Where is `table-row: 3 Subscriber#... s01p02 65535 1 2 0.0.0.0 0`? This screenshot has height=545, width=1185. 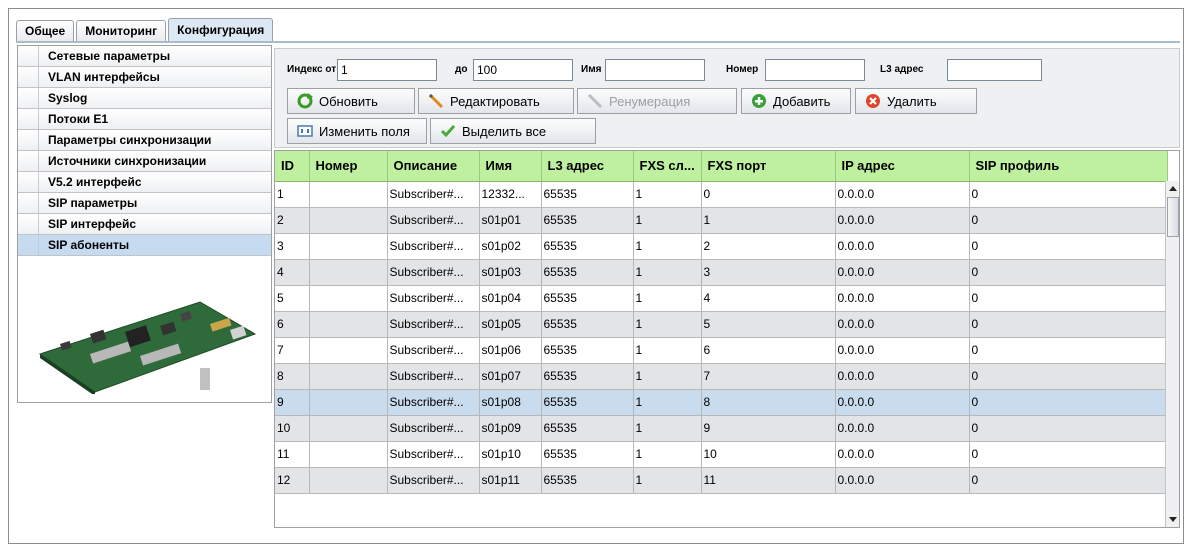
table-row: 3 Subscriber#... s01p02 65535 1 2 0.0.0.0 0 is located at coordinates (721, 246).